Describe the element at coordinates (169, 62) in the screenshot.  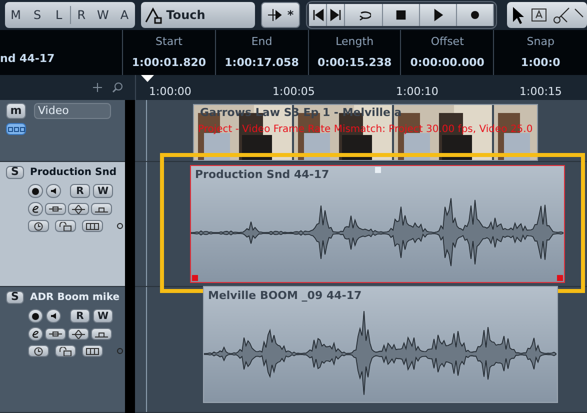
I see `info-value: 1:00:01.820` at that location.